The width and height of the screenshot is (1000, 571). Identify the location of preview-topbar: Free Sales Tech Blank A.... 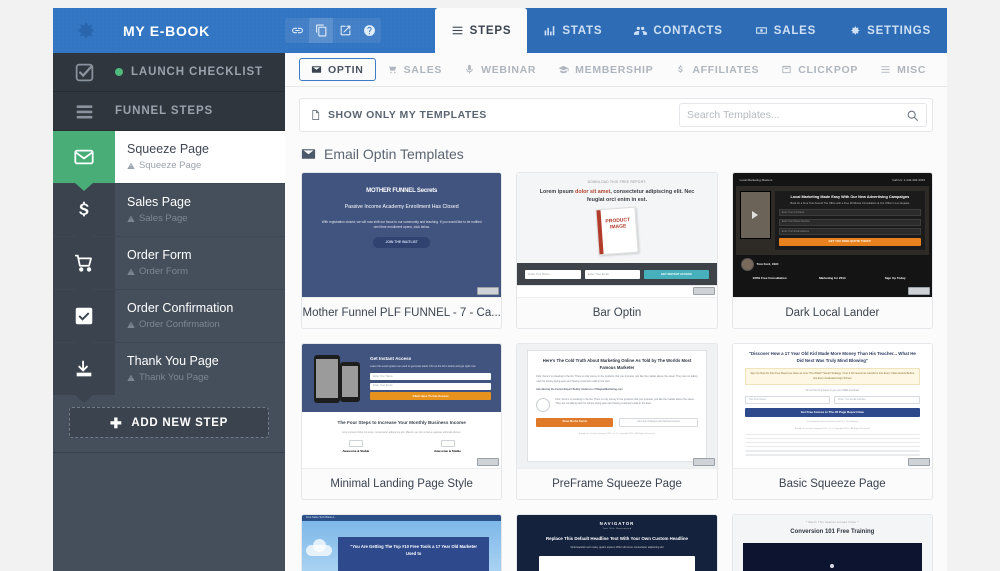
(402, 518).